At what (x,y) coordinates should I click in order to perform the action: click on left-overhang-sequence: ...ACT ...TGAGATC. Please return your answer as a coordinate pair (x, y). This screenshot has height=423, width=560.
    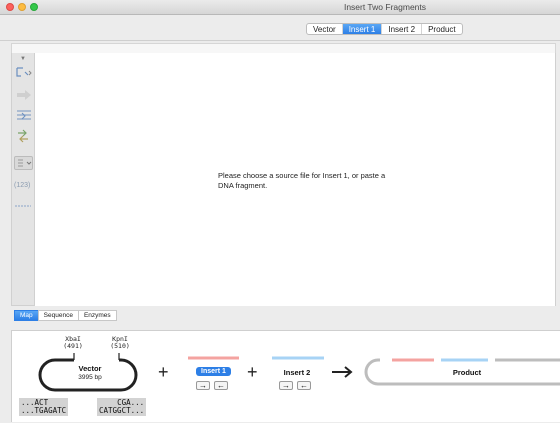
    Looking at the image, I should click on (44, 407).